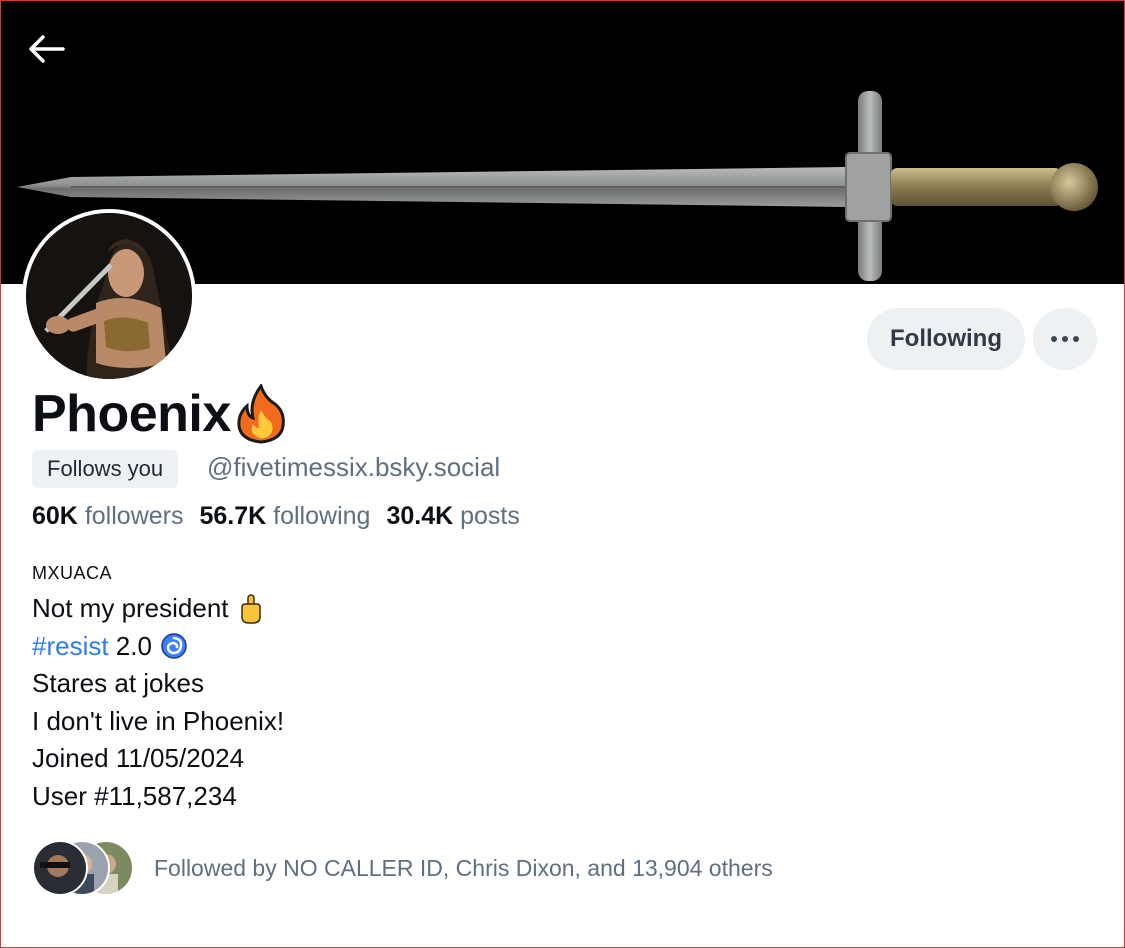  I want to click on middle-finger-icon, so click(251, 609).